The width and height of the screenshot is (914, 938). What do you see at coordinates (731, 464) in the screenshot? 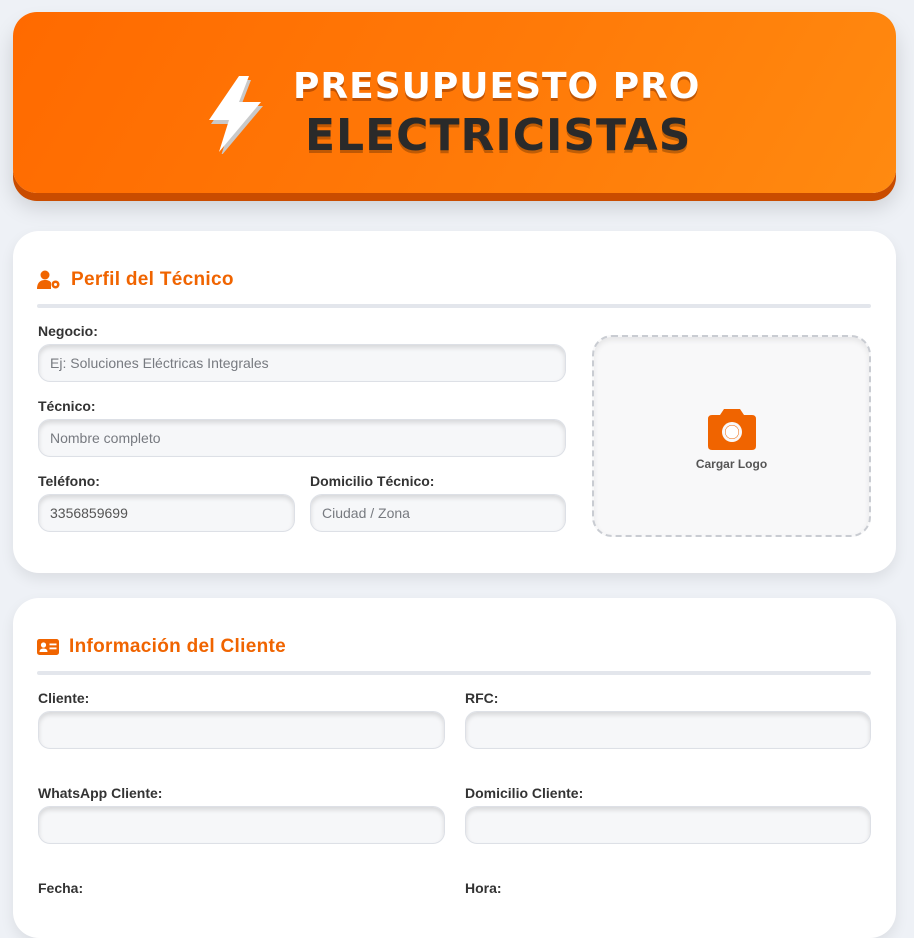
I see `upload-logo-label: Cargar Logo` at bounding box center [731, 464].